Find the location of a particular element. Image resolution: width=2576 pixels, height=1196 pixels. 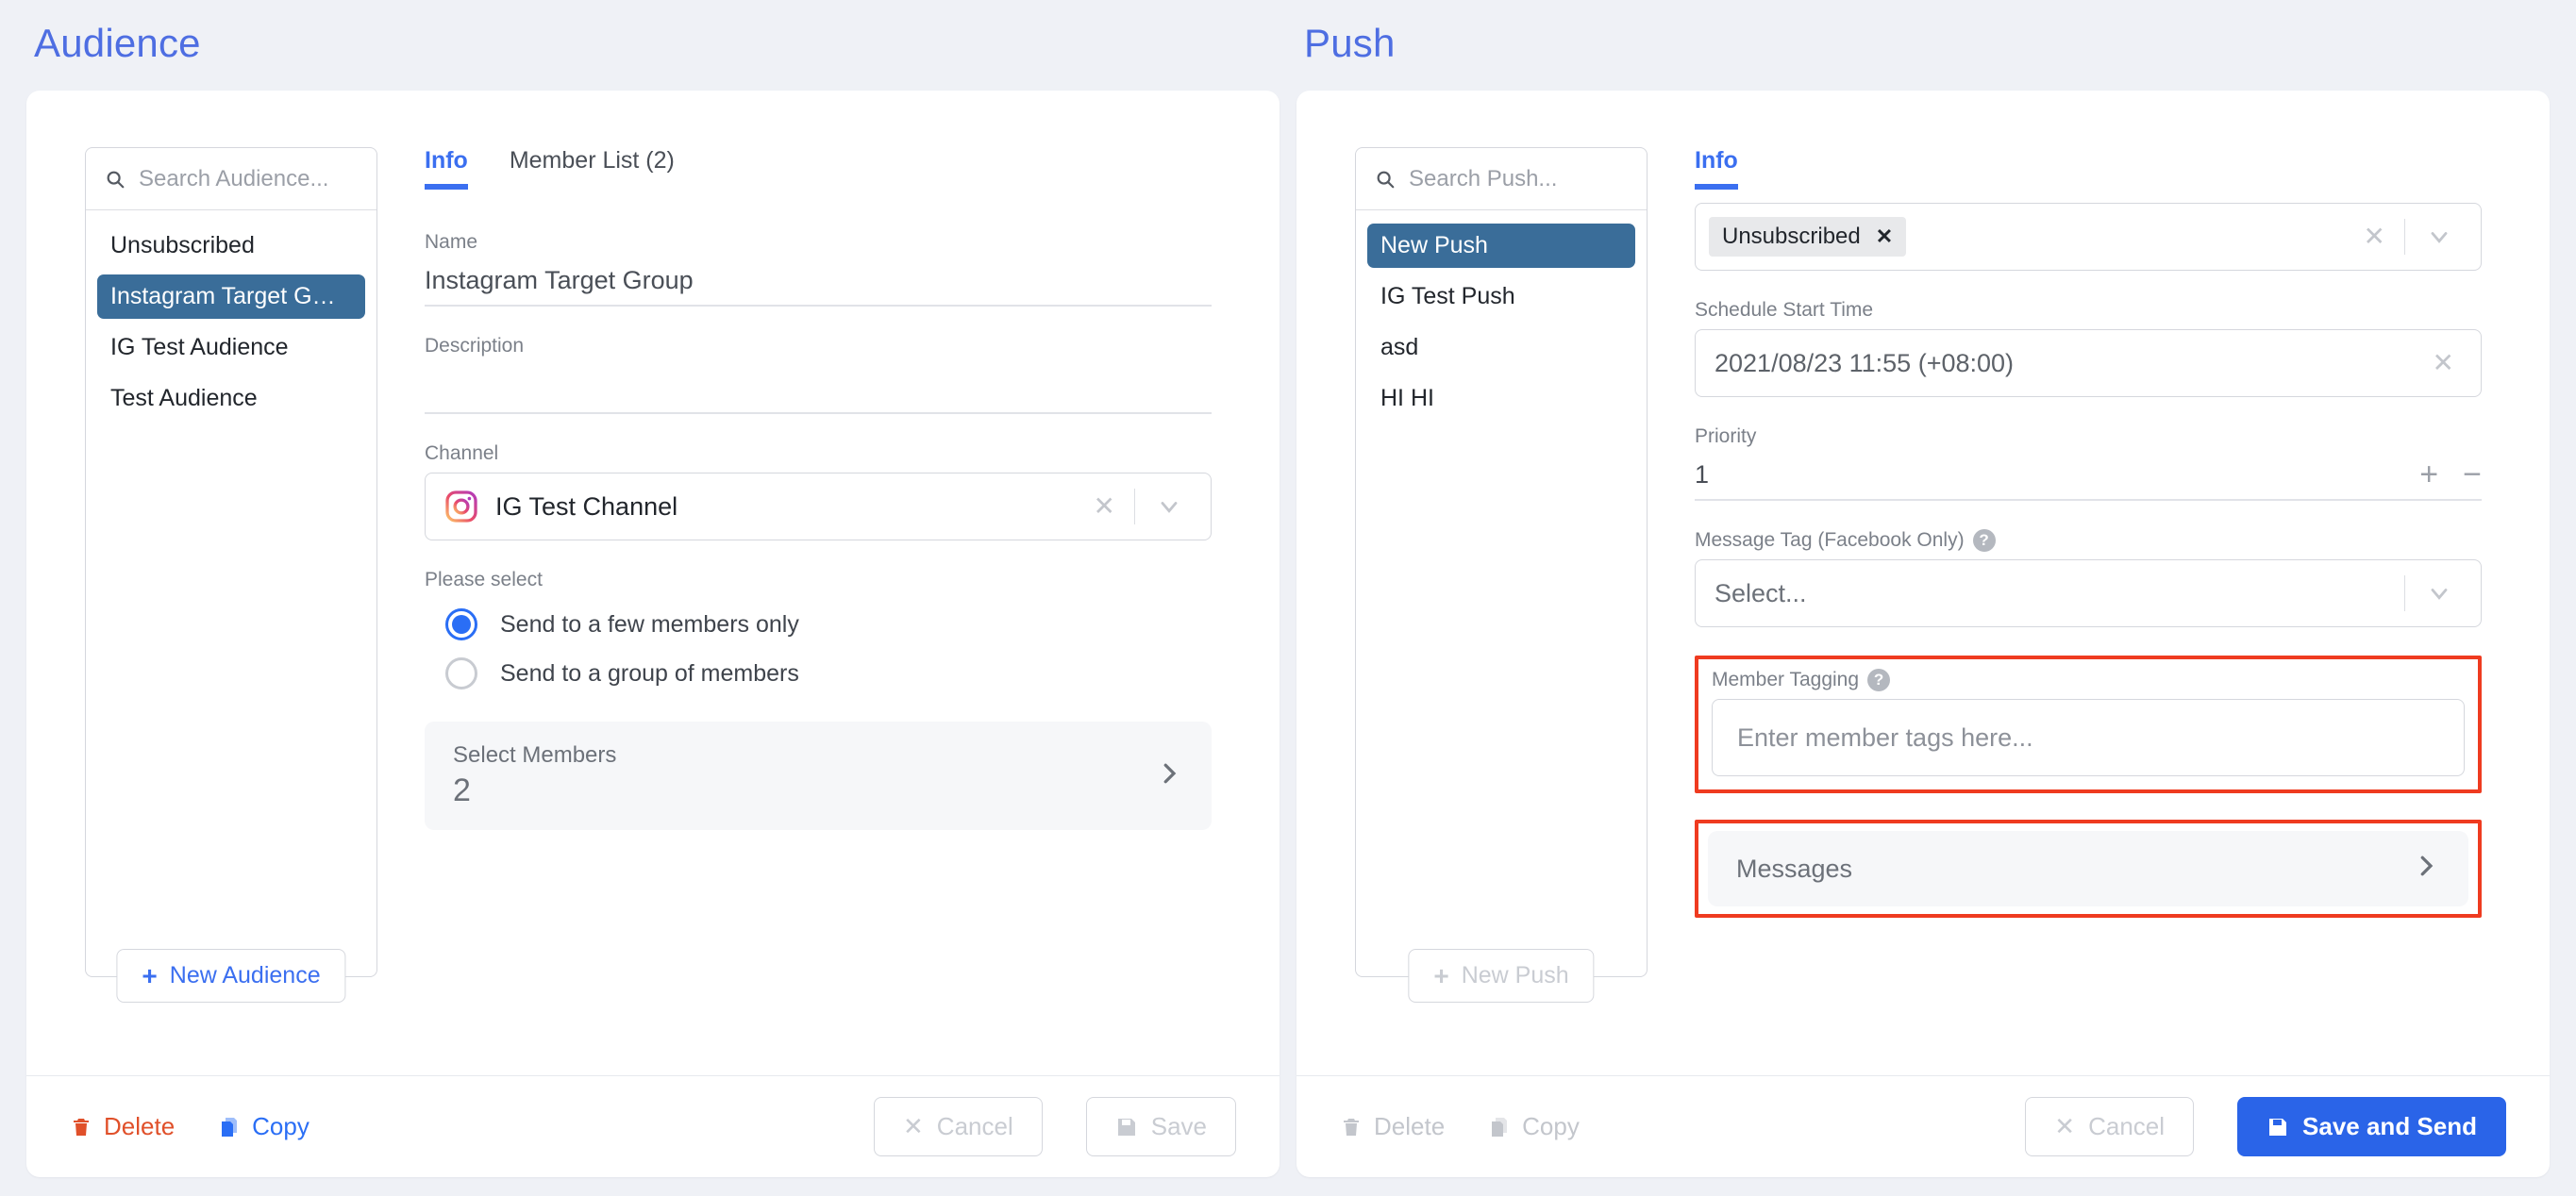

radio-send-few-members: Send to a few members only is located at coordinates (828, 624).